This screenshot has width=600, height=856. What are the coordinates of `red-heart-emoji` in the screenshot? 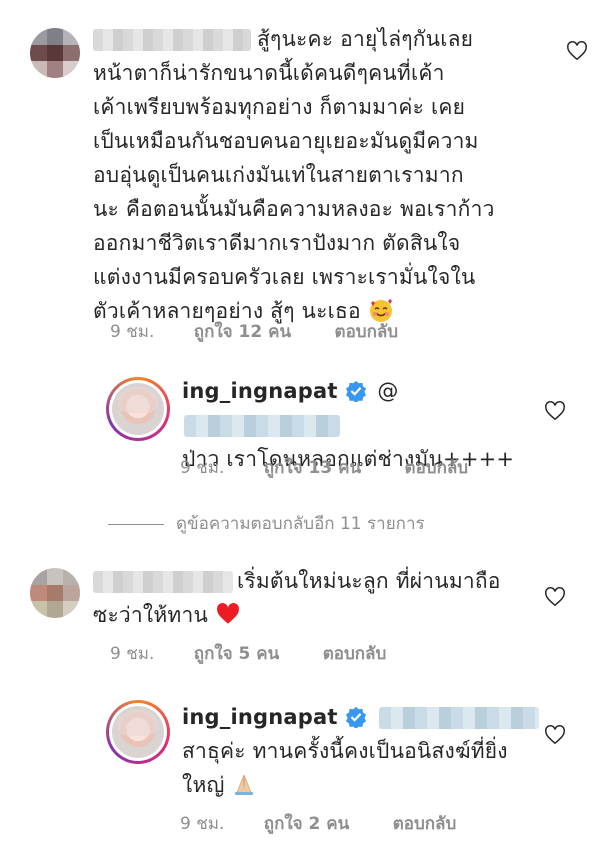 It's located at (227, 613).